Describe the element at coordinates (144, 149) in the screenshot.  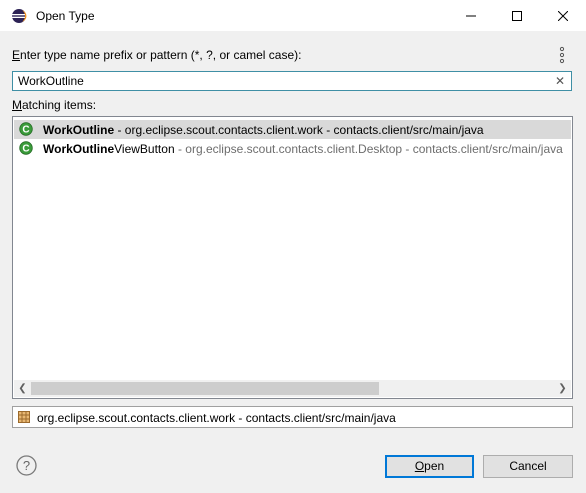
I see `item-name-rest: ViewButton` at that location.